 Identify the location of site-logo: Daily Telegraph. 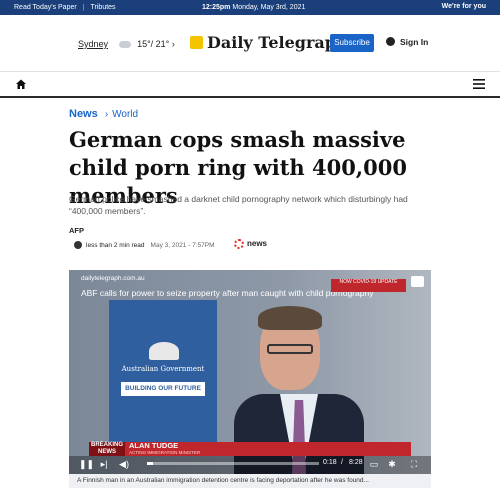
(269, 42).